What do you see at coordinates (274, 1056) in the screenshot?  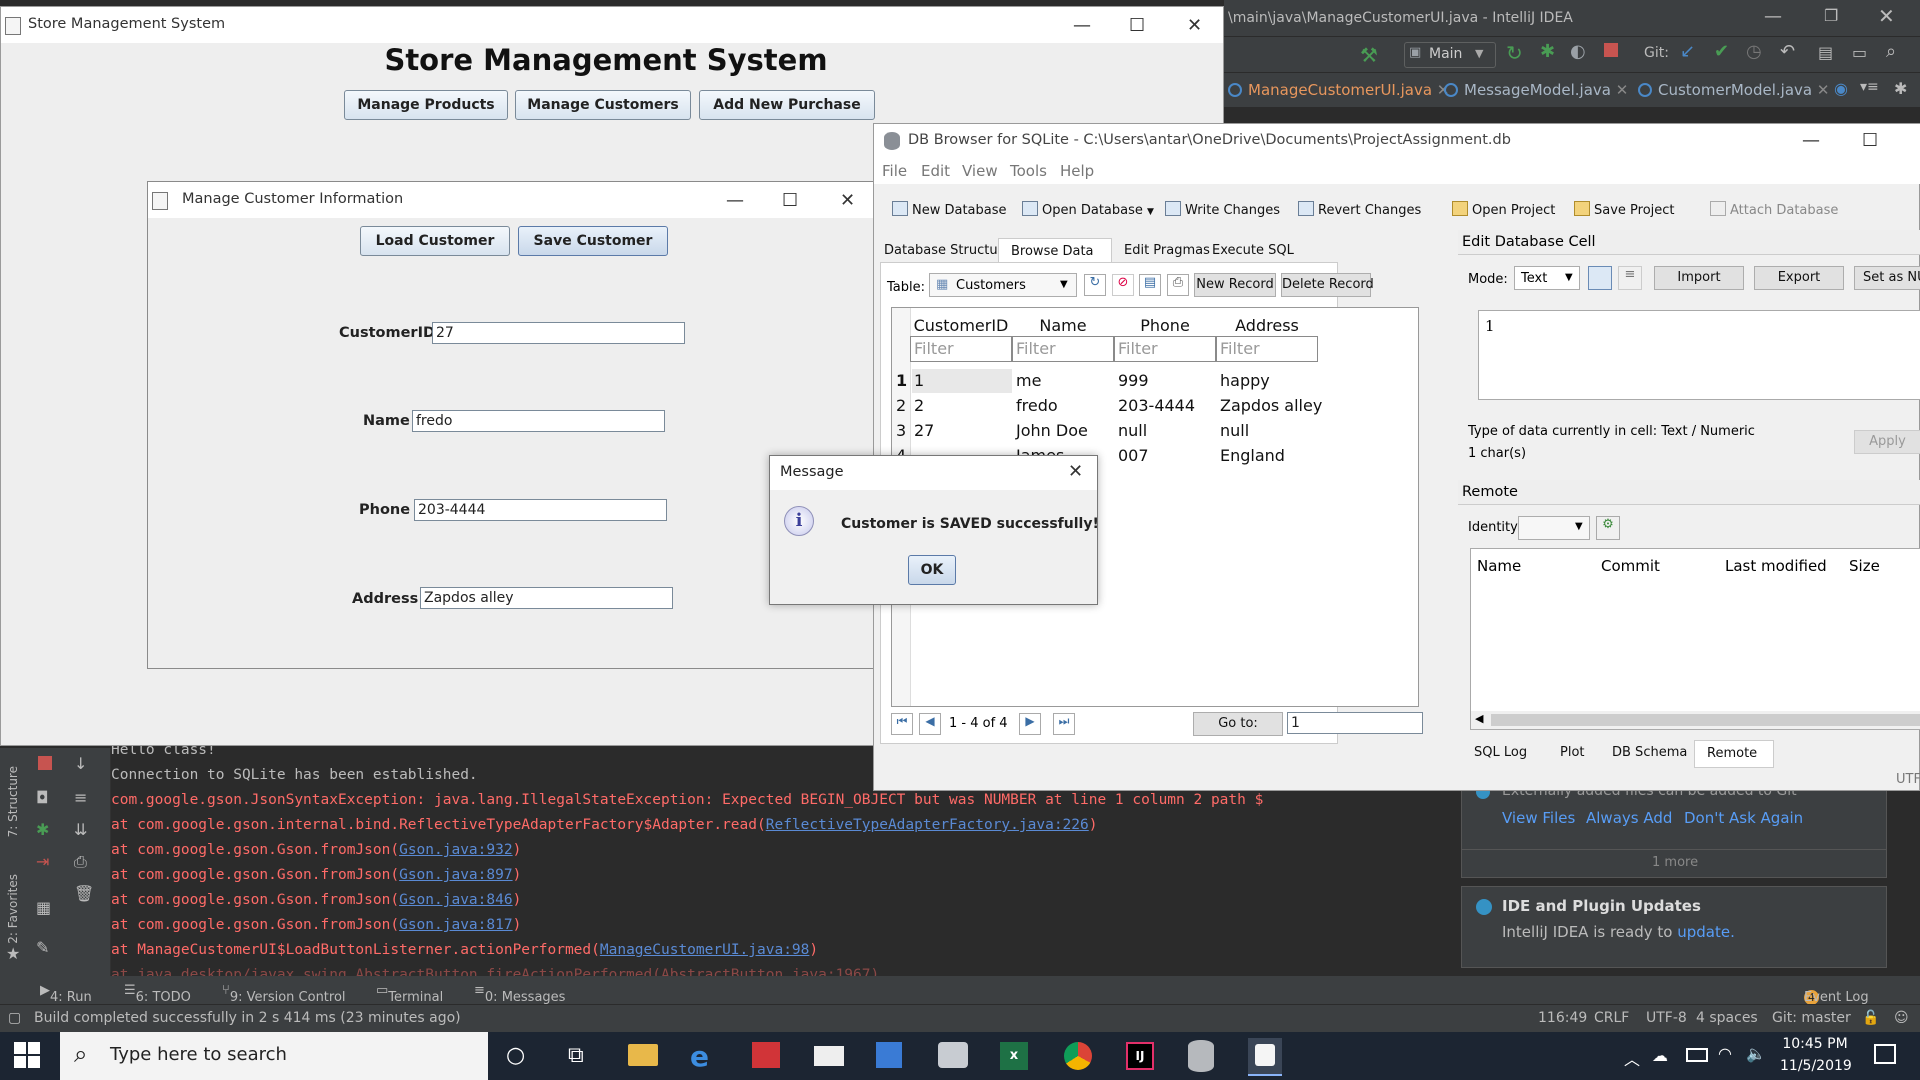 I see `taskbar-search-box: ⌕ Type here to search` at bounding box center [274, 1056].